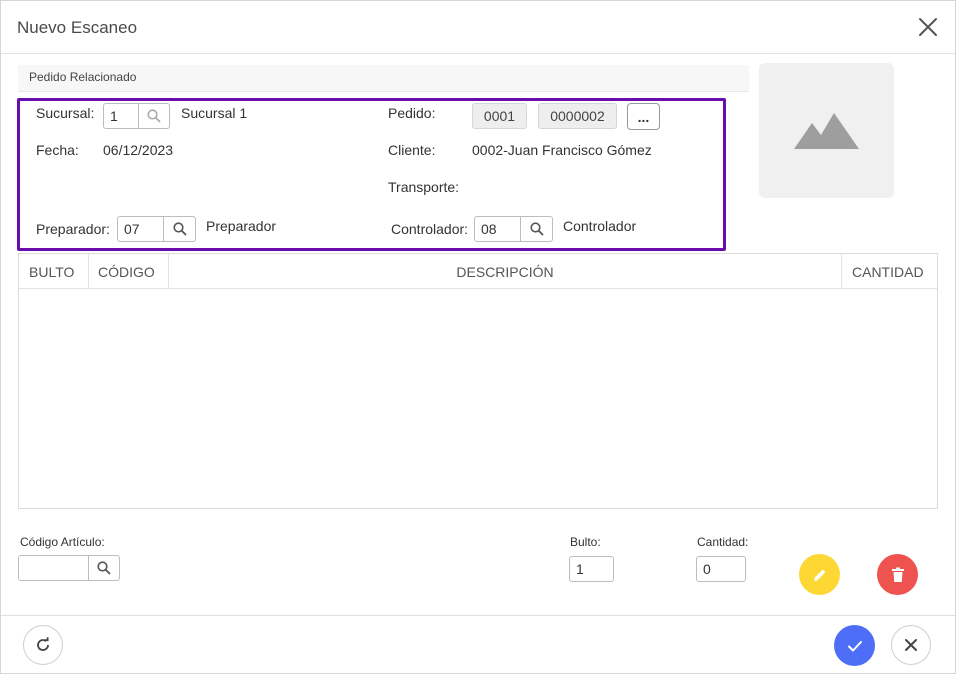 The height and width of the screenshot is (674, 956). I want to click on bulto-label: Bulto:, so click(585, 542).